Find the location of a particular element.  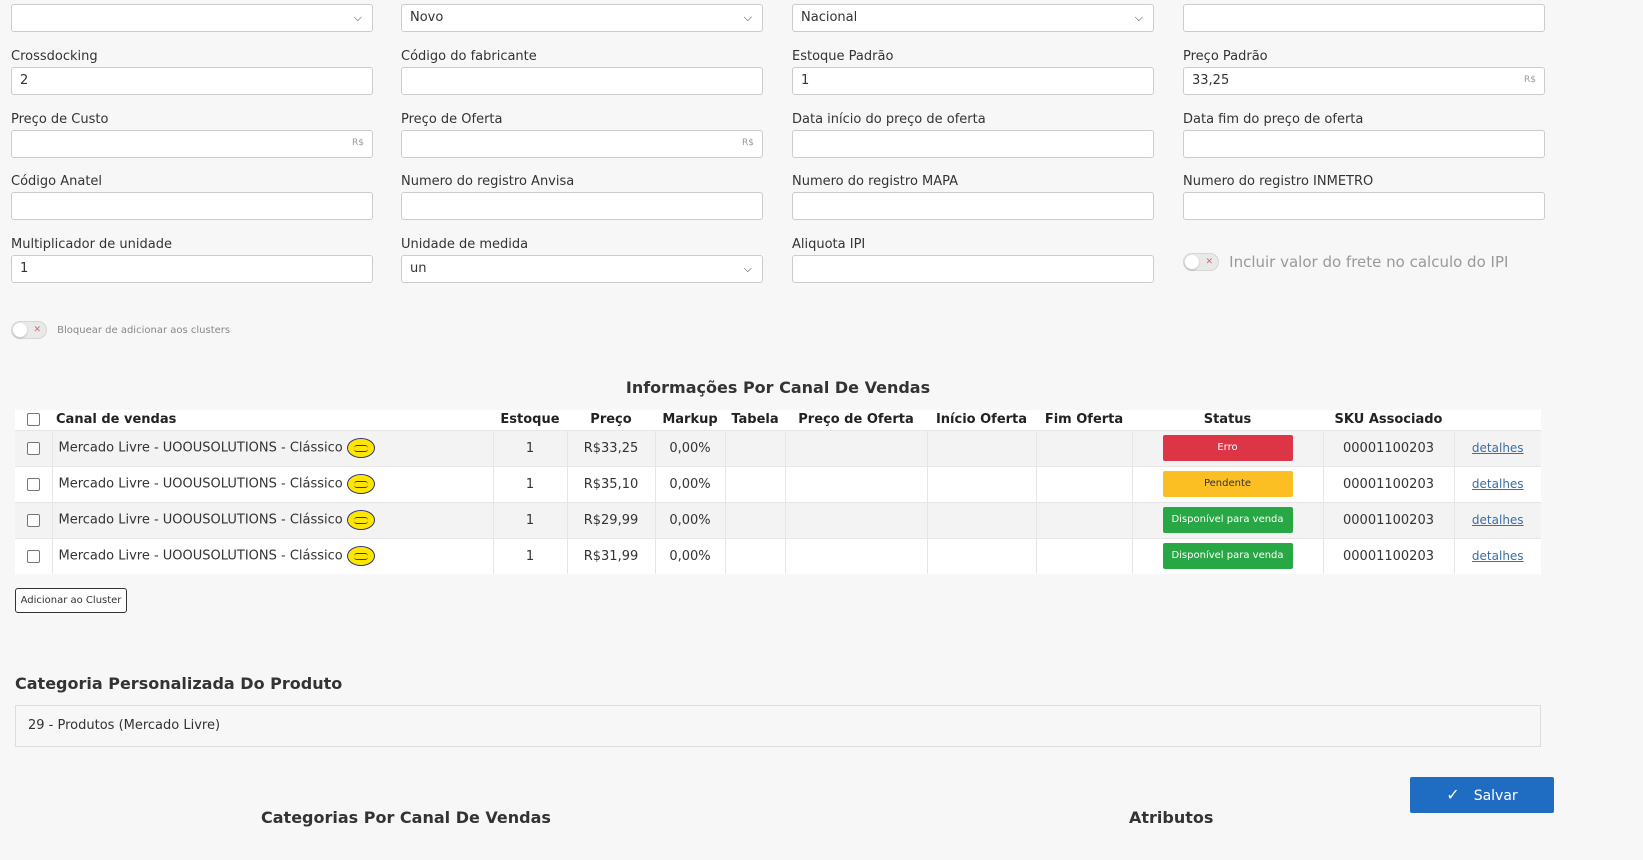

anatel-input is located at coordinates (192, 206).